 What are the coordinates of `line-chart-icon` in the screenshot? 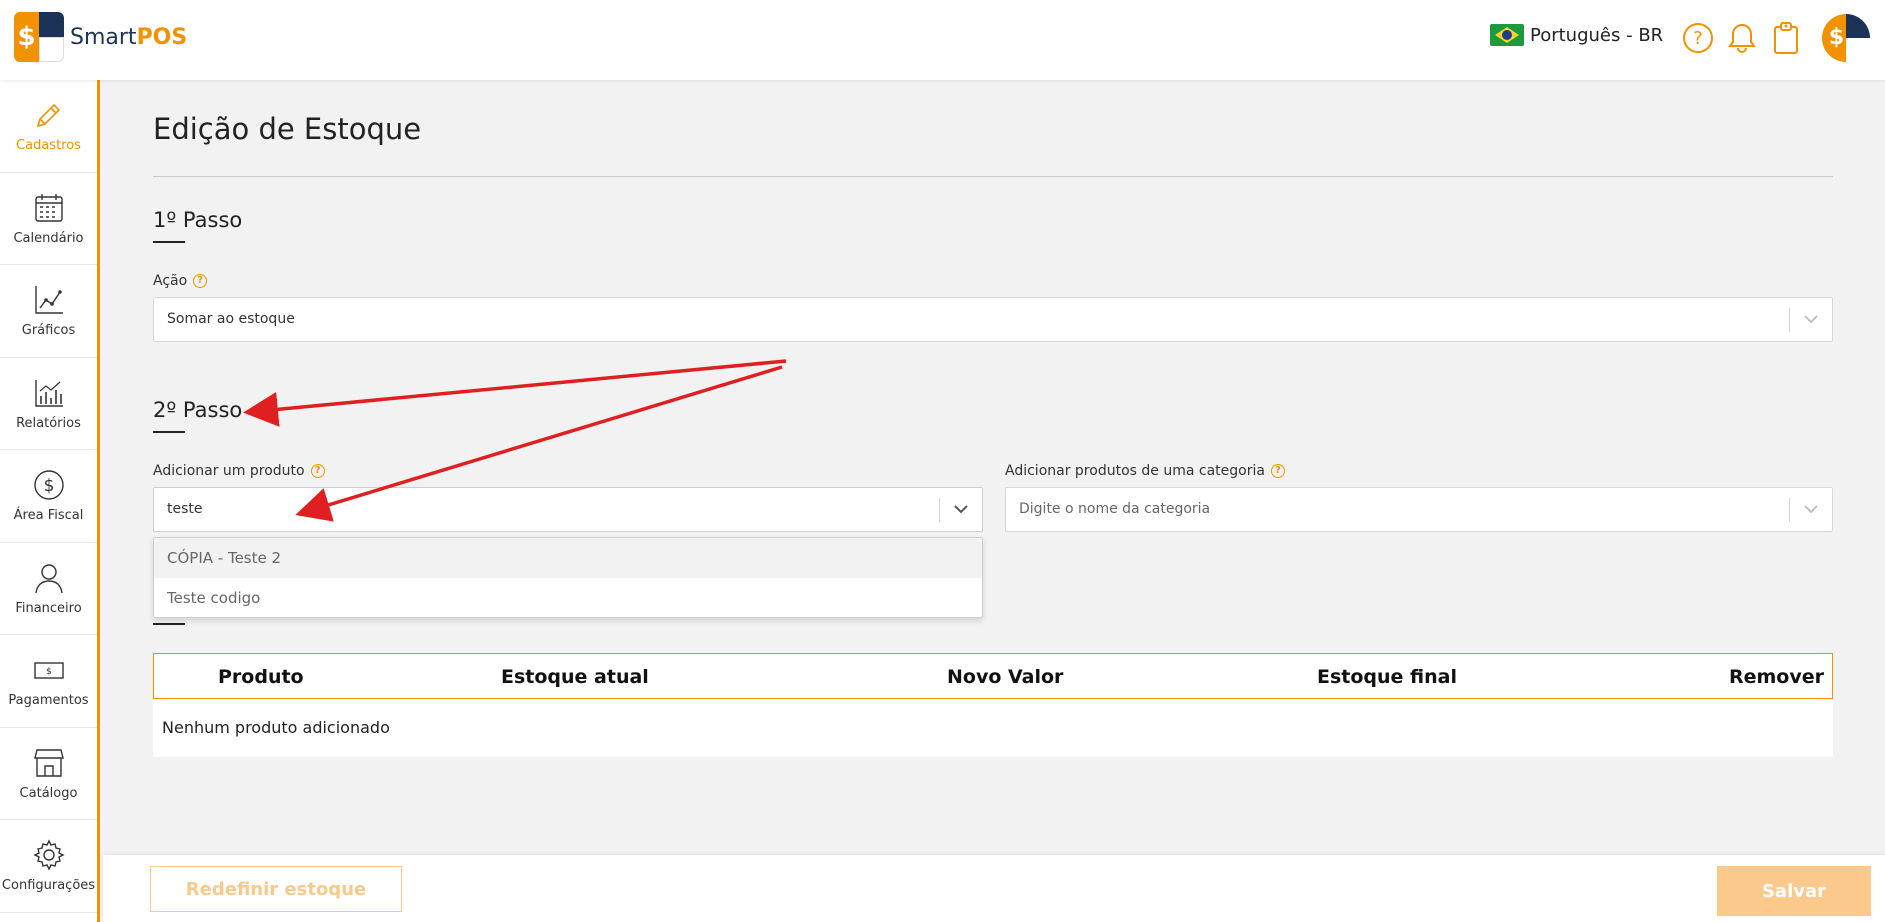 It's located at (48, 300).